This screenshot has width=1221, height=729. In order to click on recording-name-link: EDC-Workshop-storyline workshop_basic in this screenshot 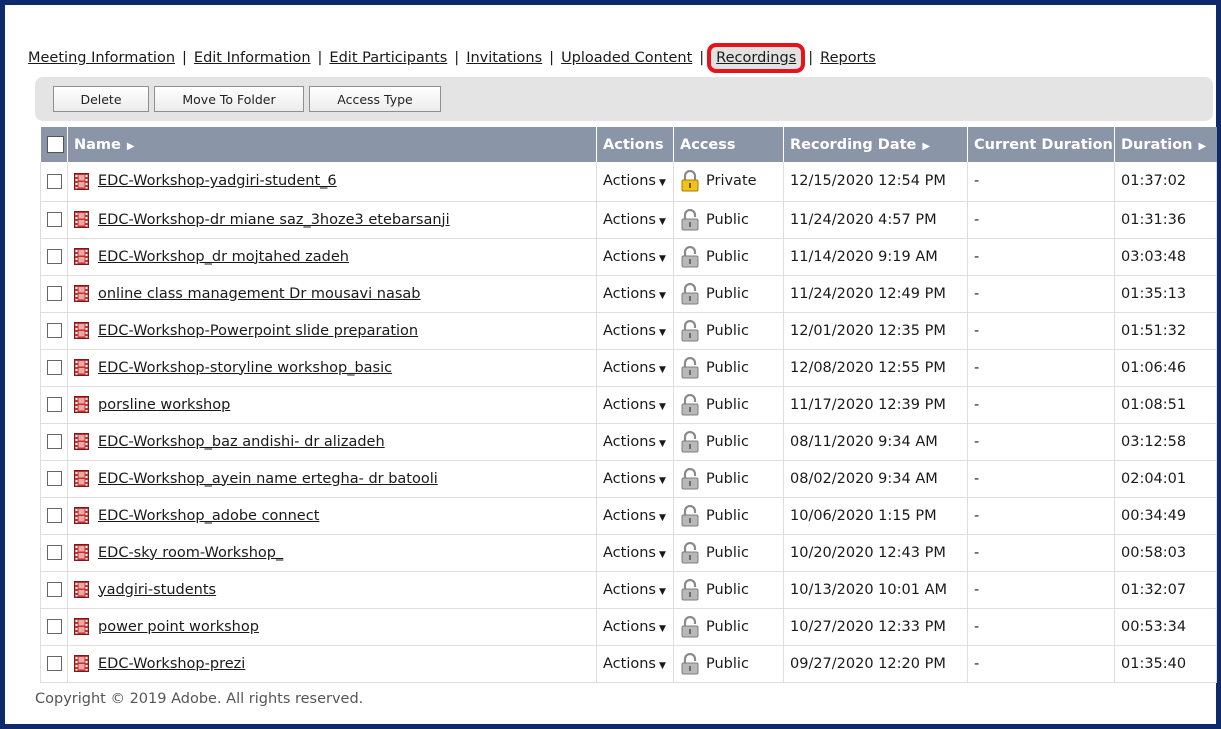, I will do `click(245, 368)`.